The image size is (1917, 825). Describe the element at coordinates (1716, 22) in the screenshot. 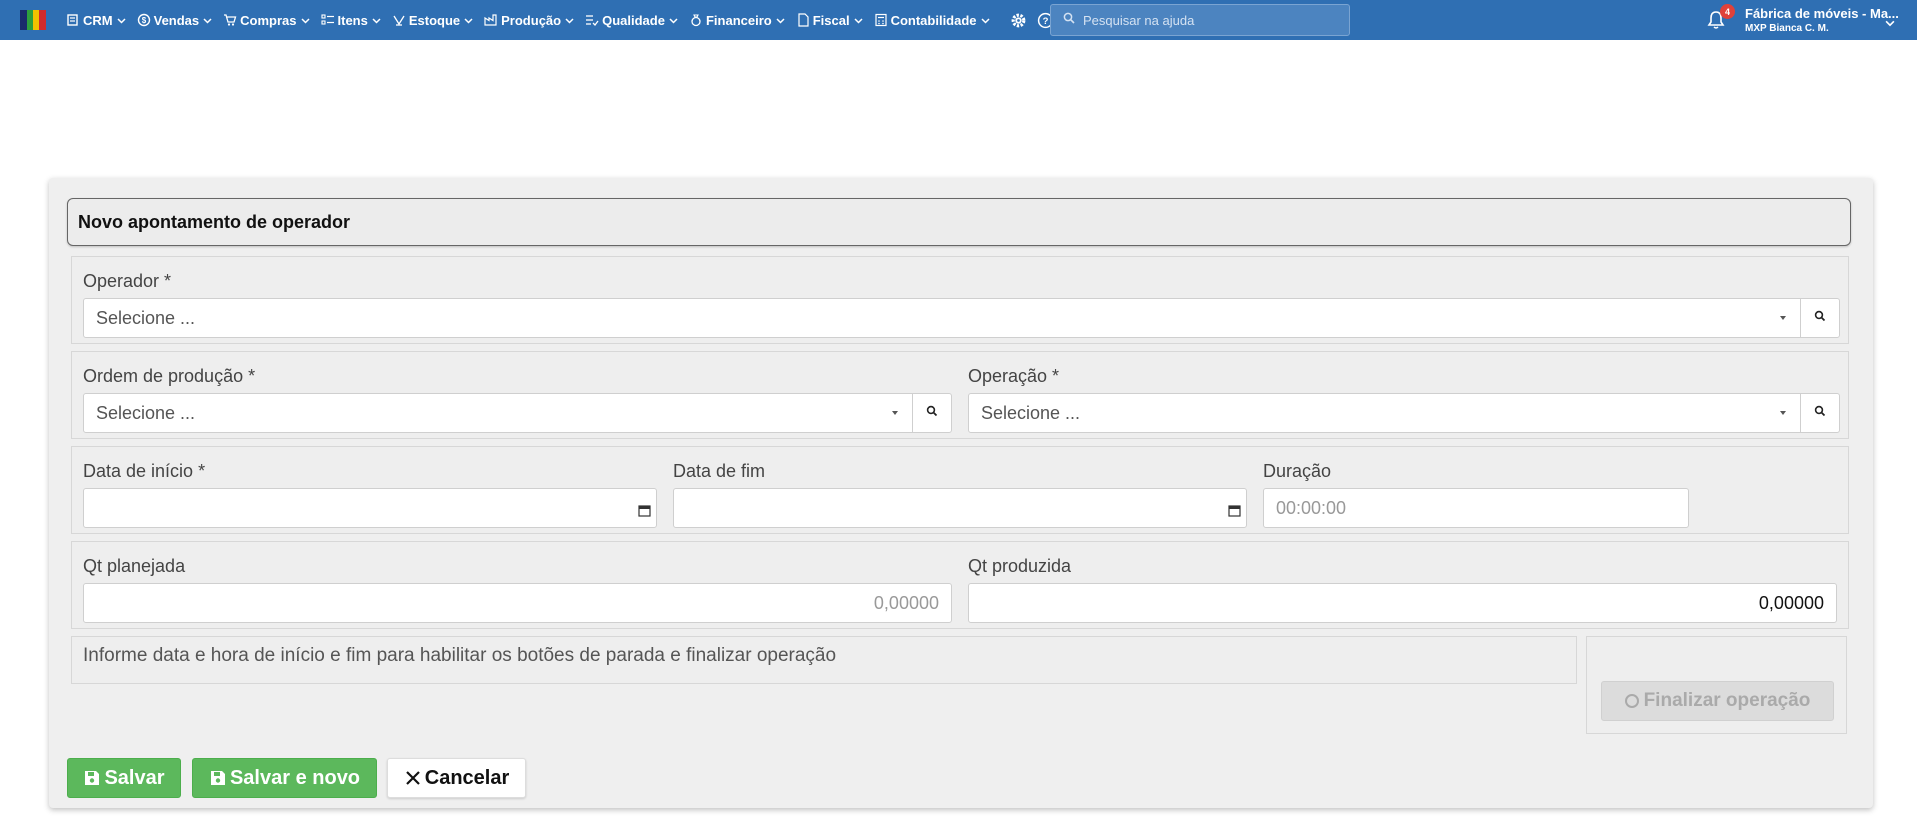

I see `bell-icon` at that location.